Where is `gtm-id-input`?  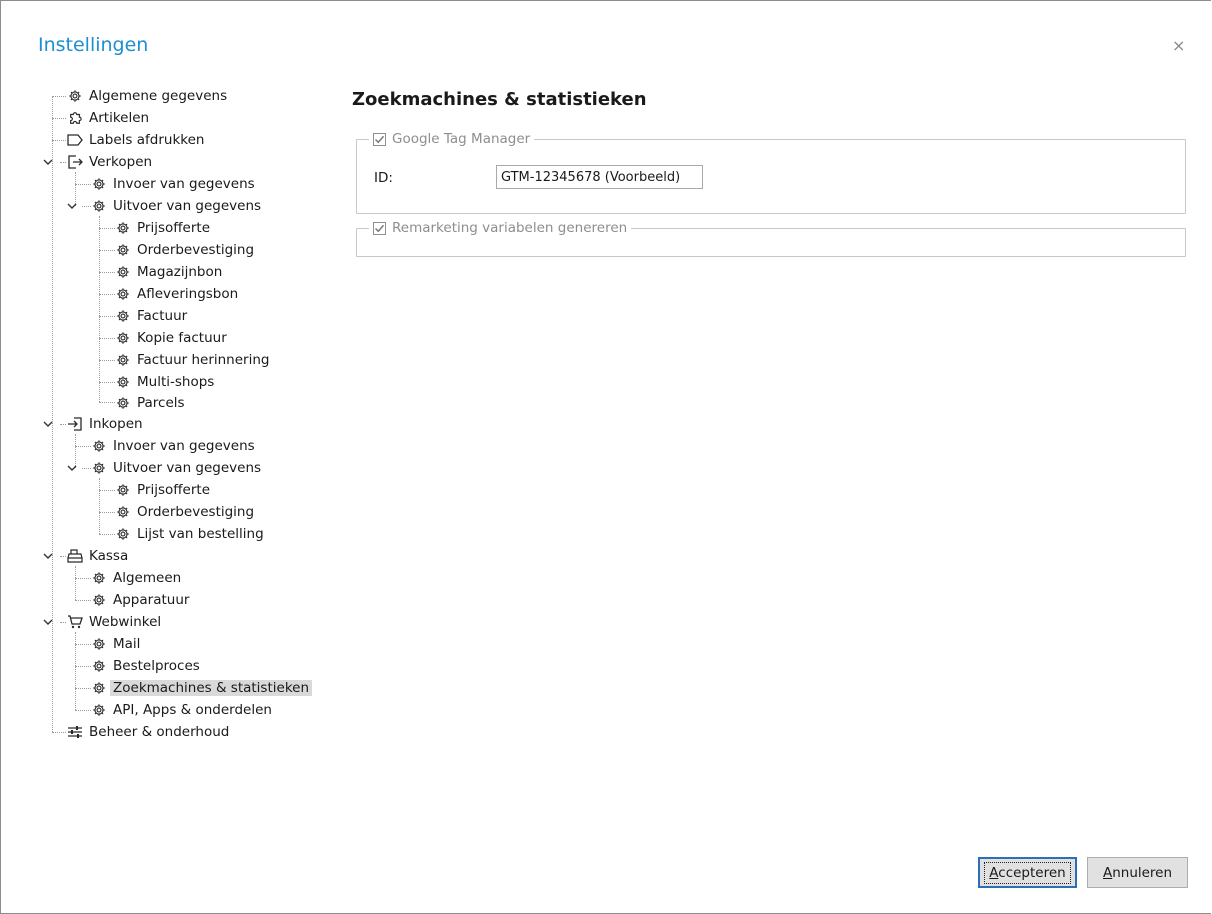 gtm-id-input is located at coordinates (599, 177).